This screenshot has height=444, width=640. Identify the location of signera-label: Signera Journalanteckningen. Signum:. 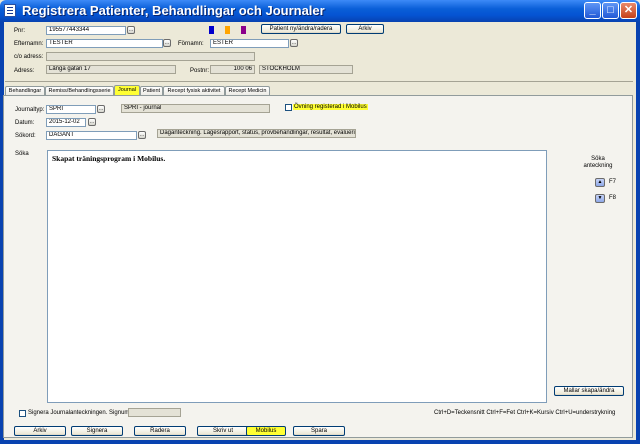
(80, 413).